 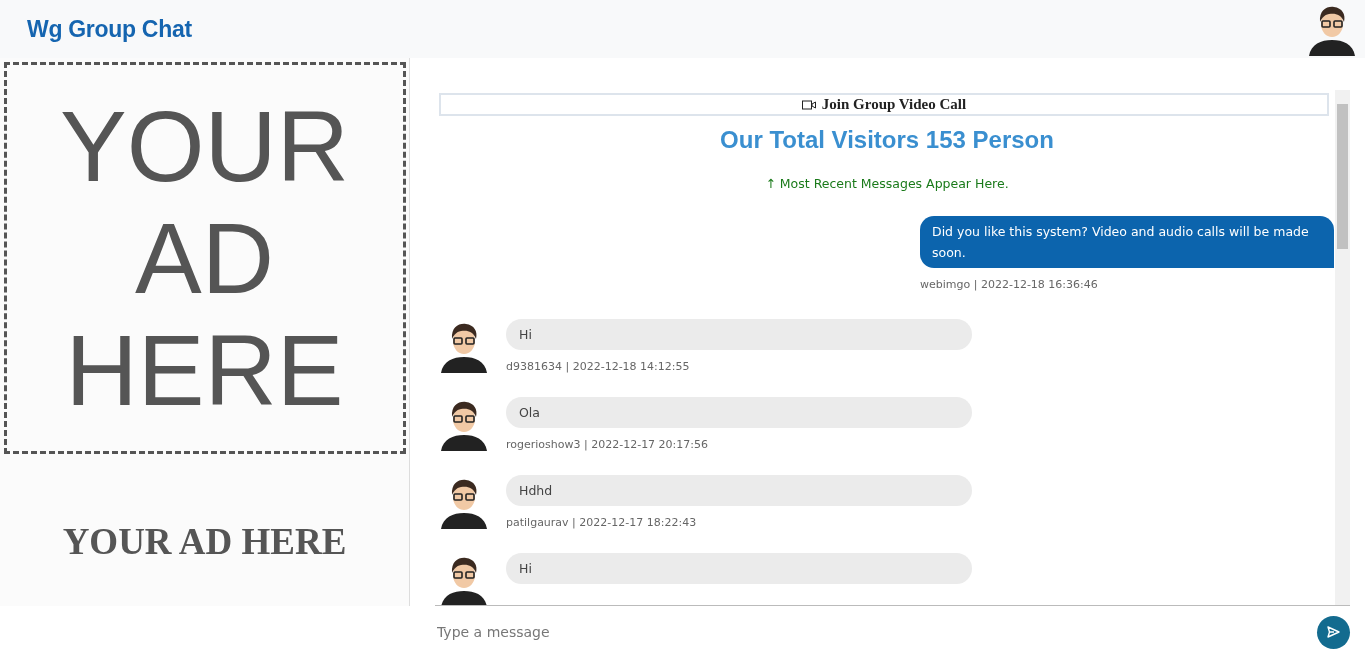 I want to click on ad-caption: YOUR AD HERE, so click(x=204, y=541).